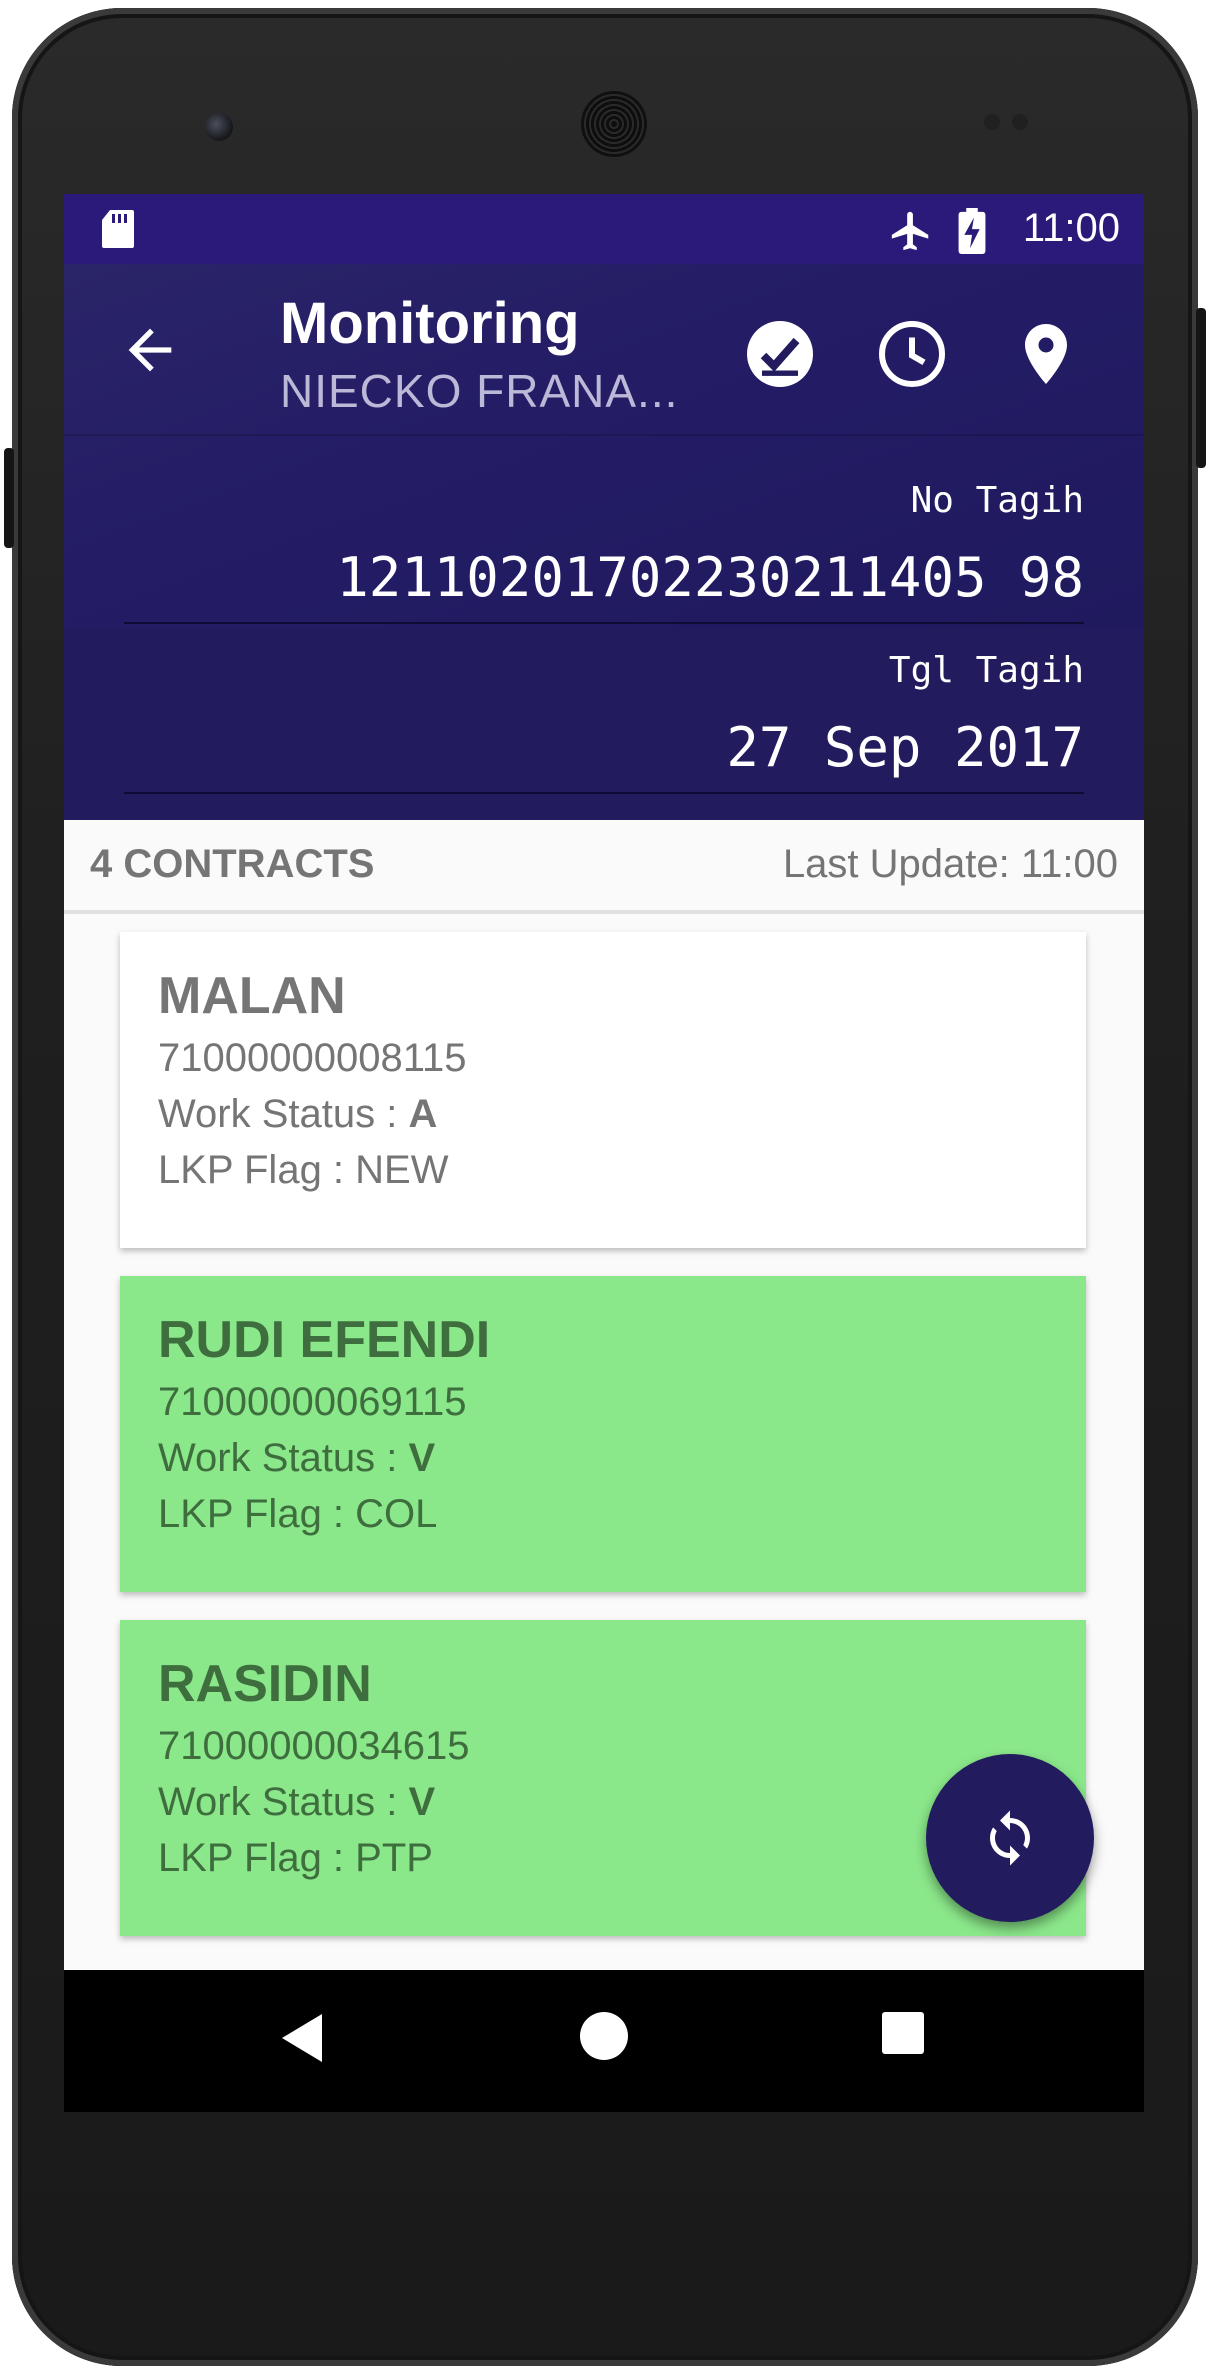  I want to click on back-triangle-icon, so click(302, 2038).